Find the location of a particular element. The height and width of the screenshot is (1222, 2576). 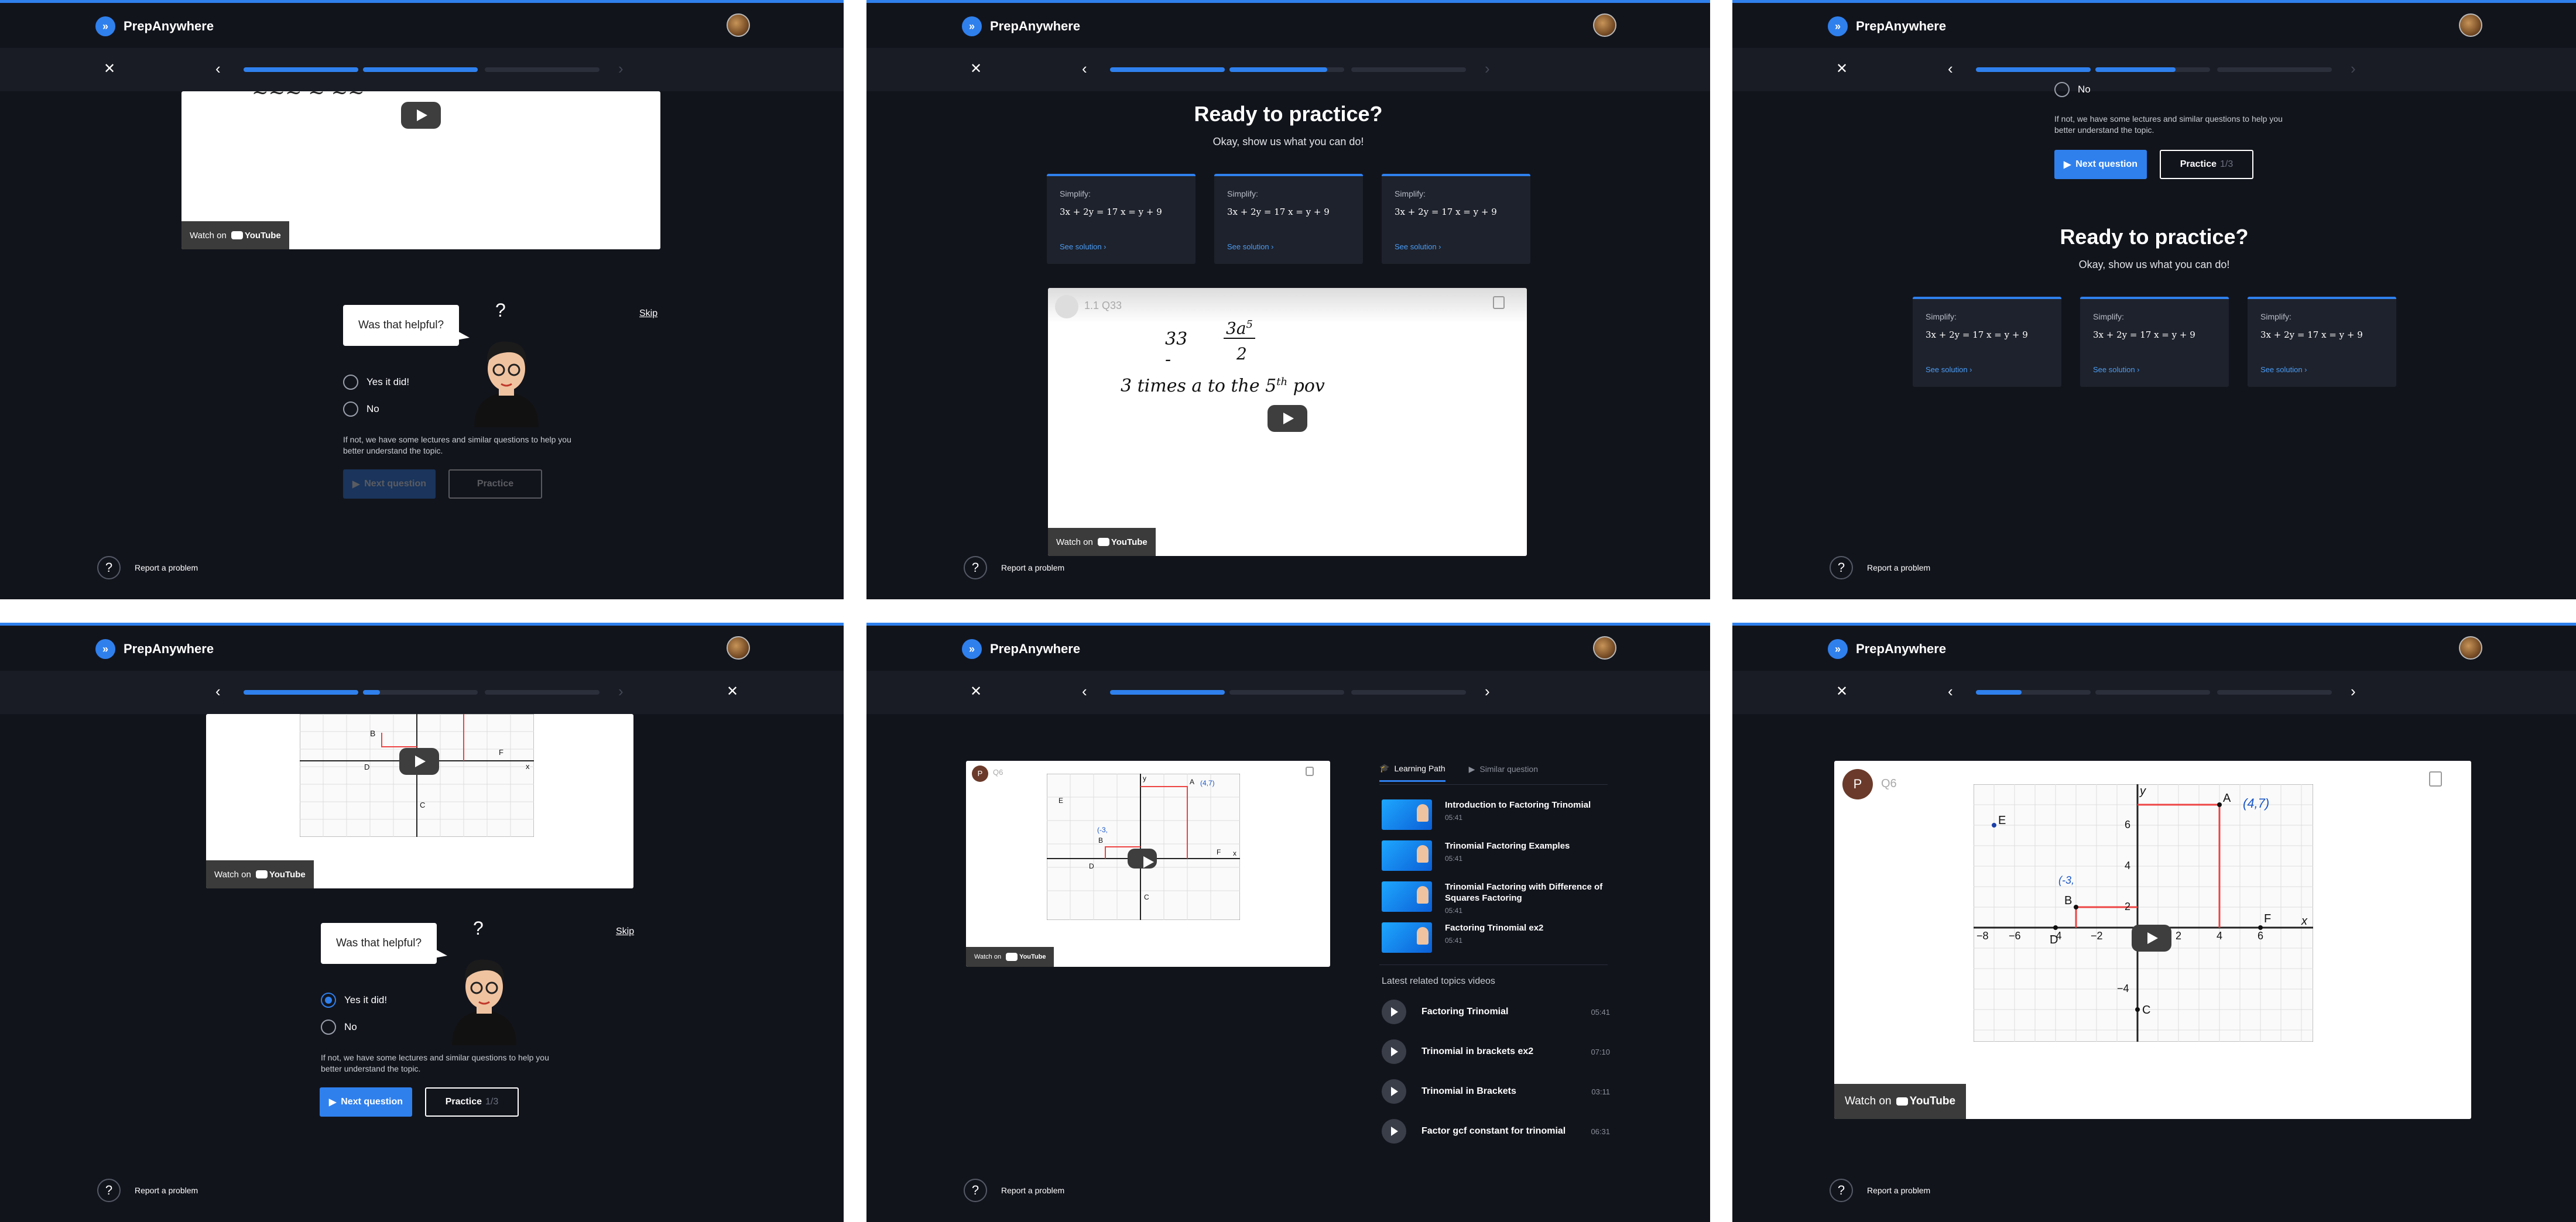

related-video: Factor gcf constant for trinomial 06:31 is located at coordinates (1496, 1132).